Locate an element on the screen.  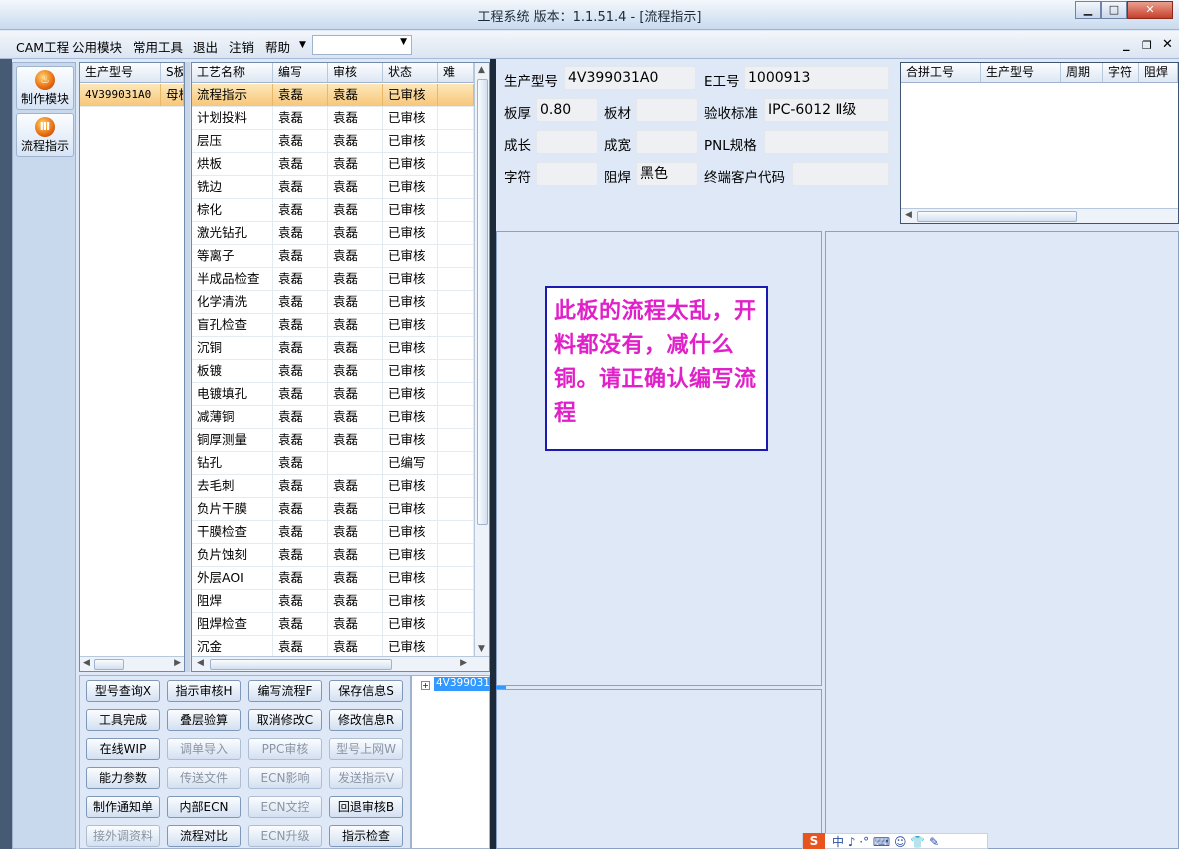
model-field: 4V399031A0 is located at coordinates (630, 78).